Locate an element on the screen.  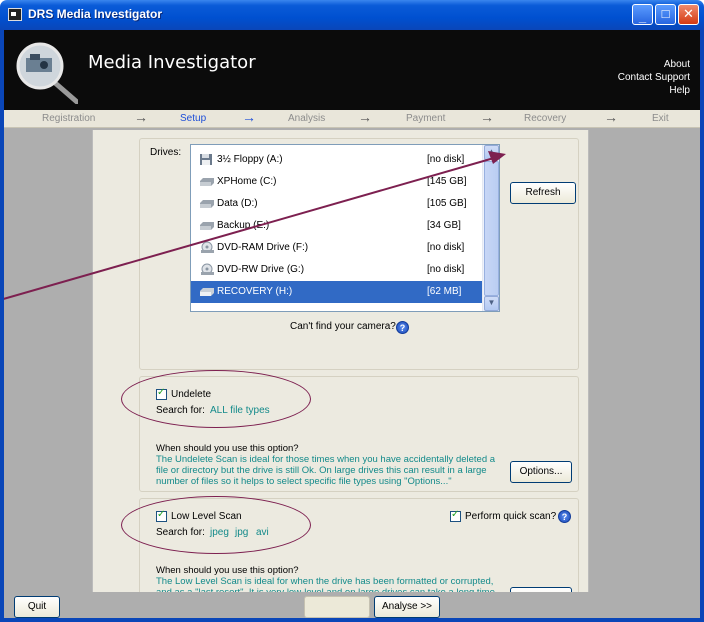
drive-name: DVD-RAM Drive (F:) is located at coordinates (263, 247).